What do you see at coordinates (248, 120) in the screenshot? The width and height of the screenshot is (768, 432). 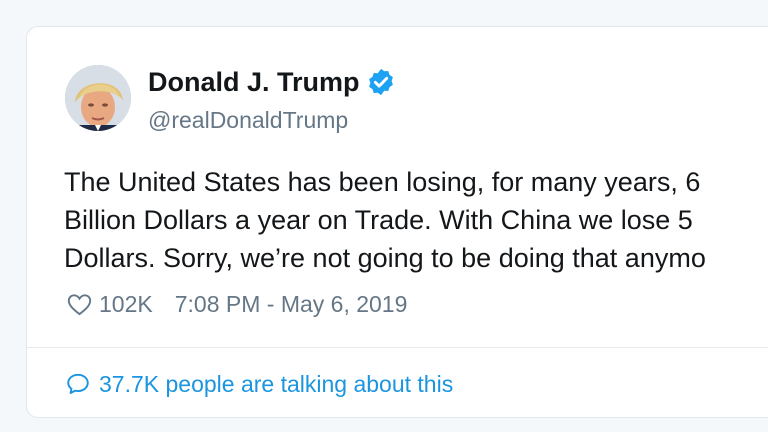 I see `author-handle: @realDonaldTrump` at bounding box center [248, 120].